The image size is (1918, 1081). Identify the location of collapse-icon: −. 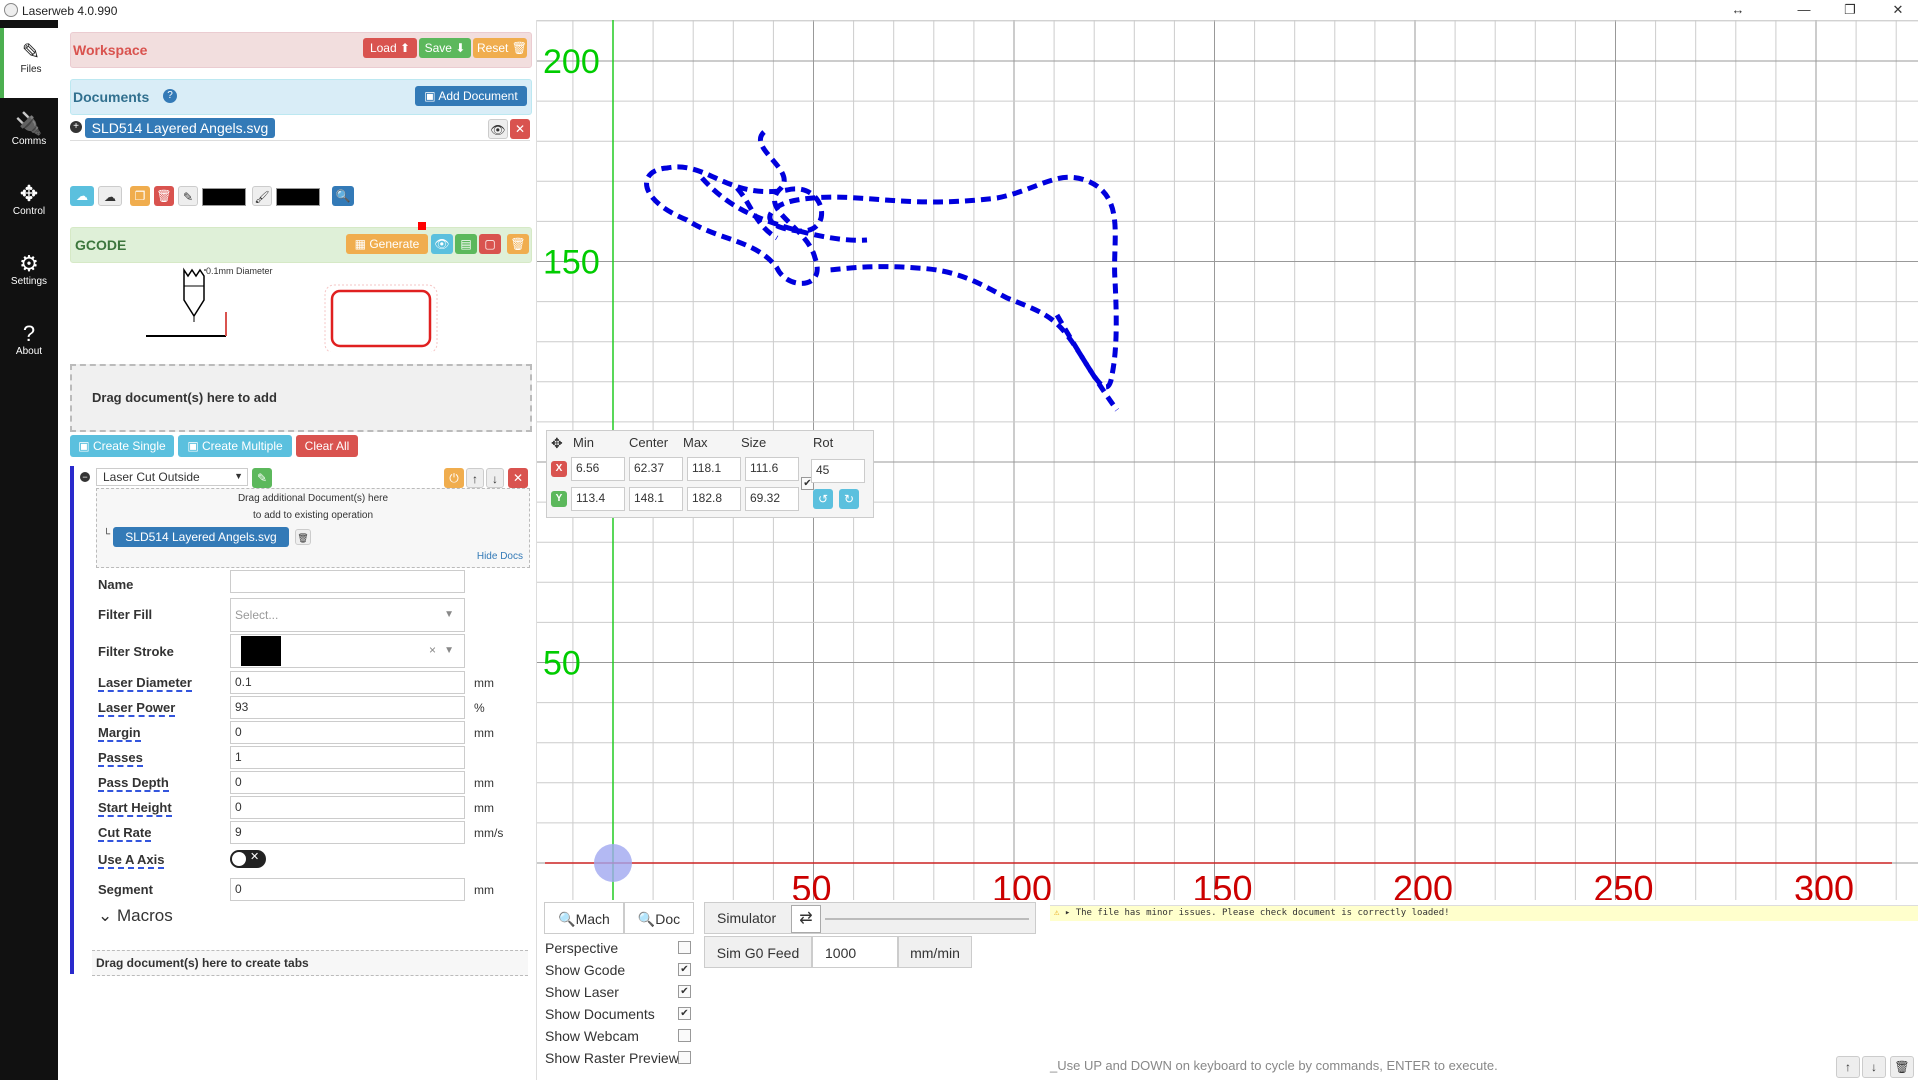
(85, 477).